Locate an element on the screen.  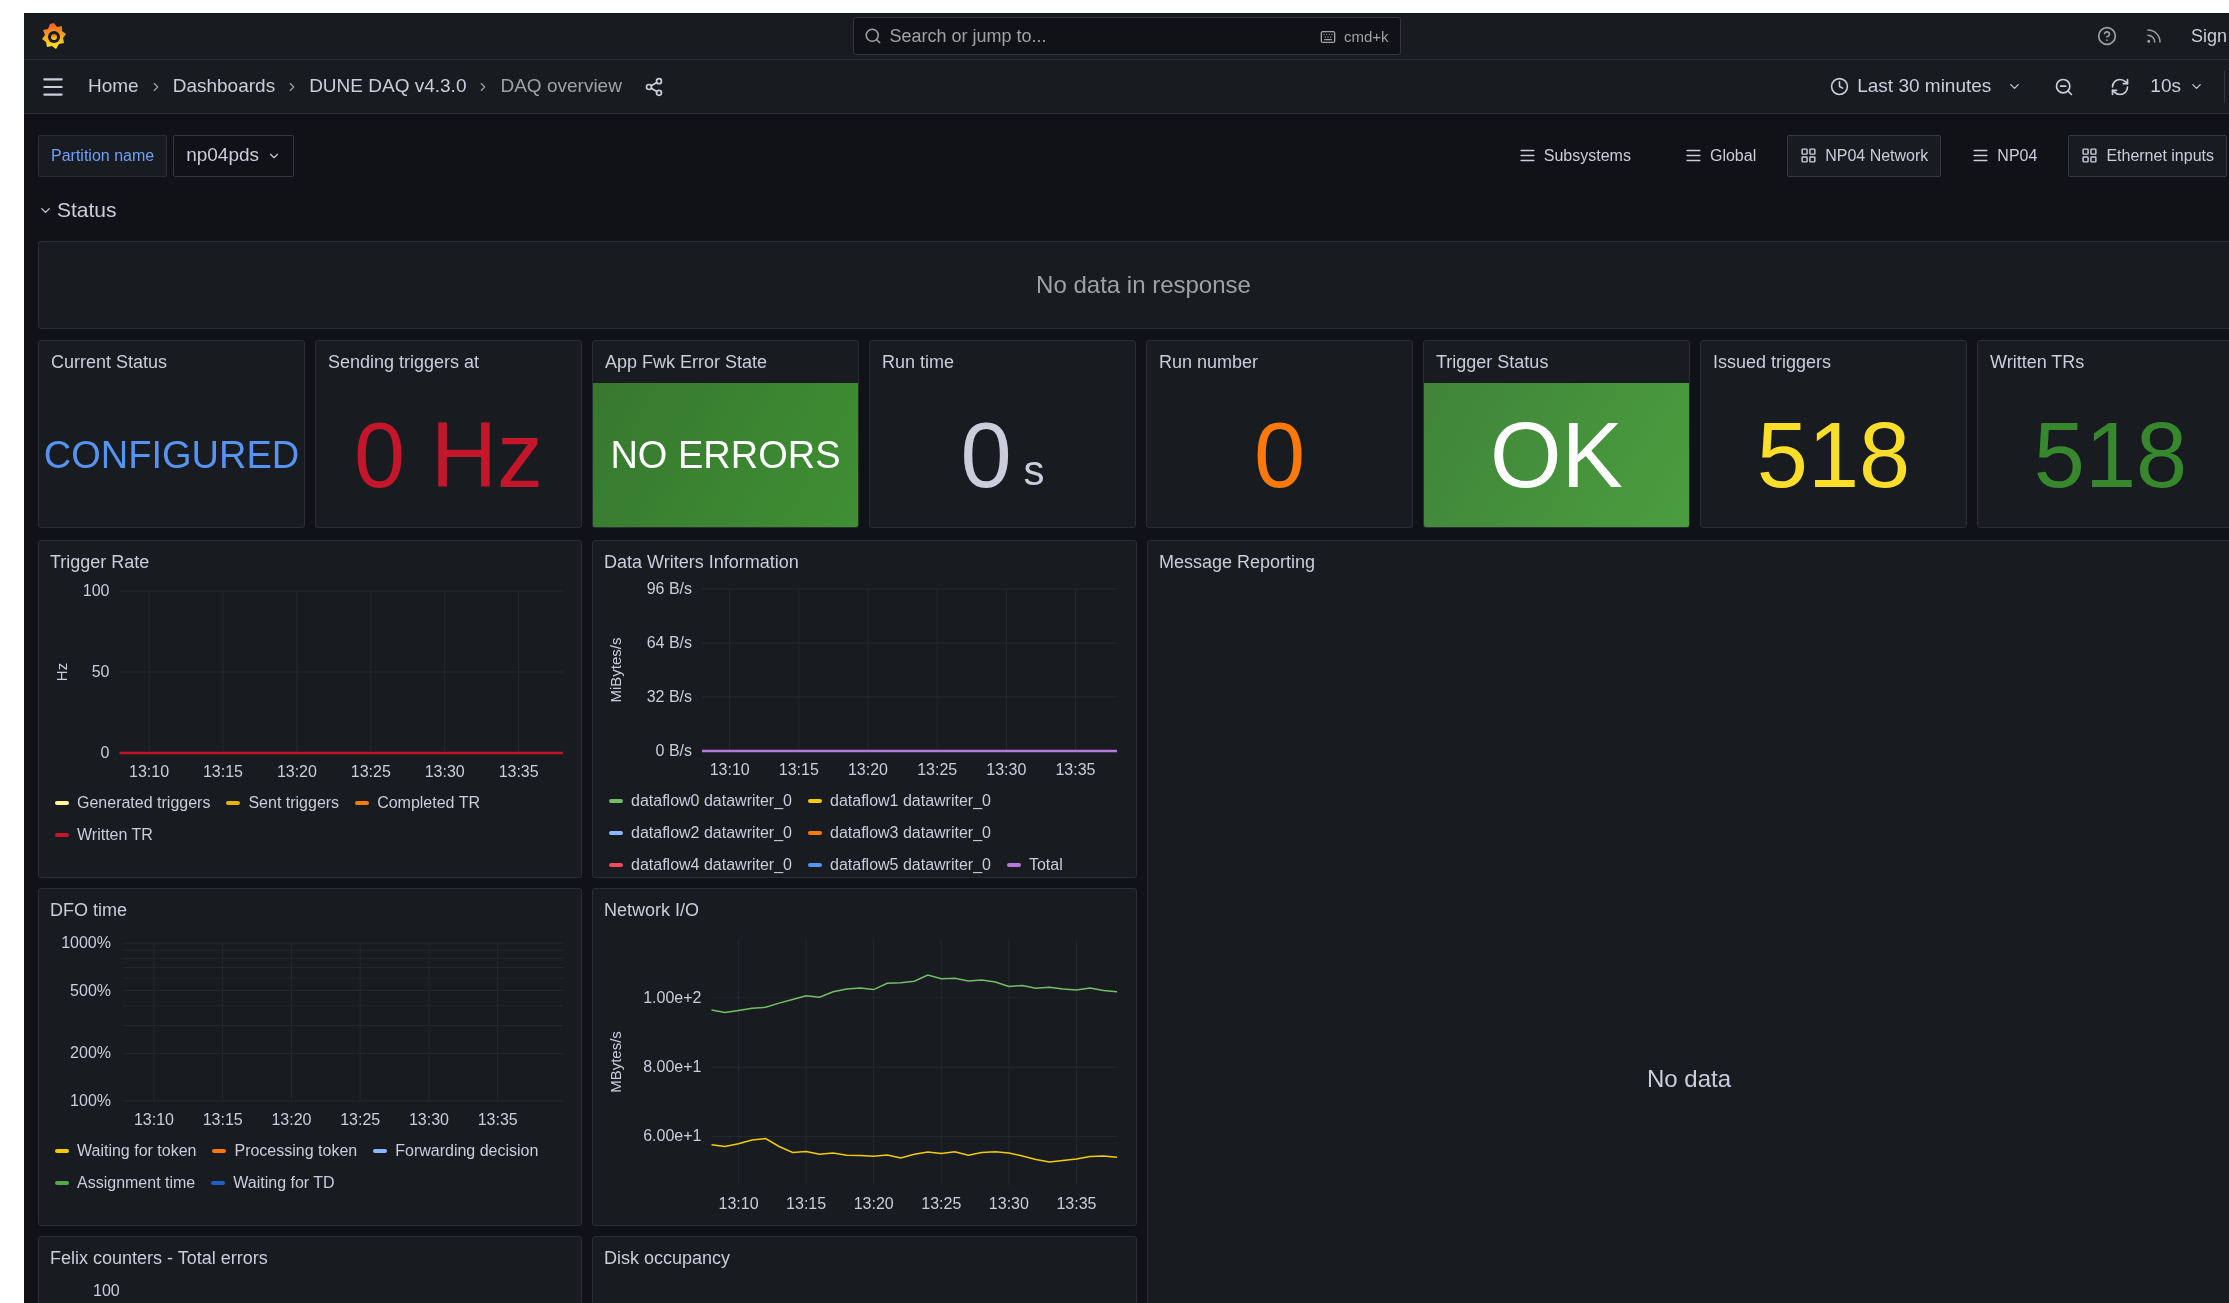
tick-label: 6.00e+1 is located at coordinates (672, 1136).